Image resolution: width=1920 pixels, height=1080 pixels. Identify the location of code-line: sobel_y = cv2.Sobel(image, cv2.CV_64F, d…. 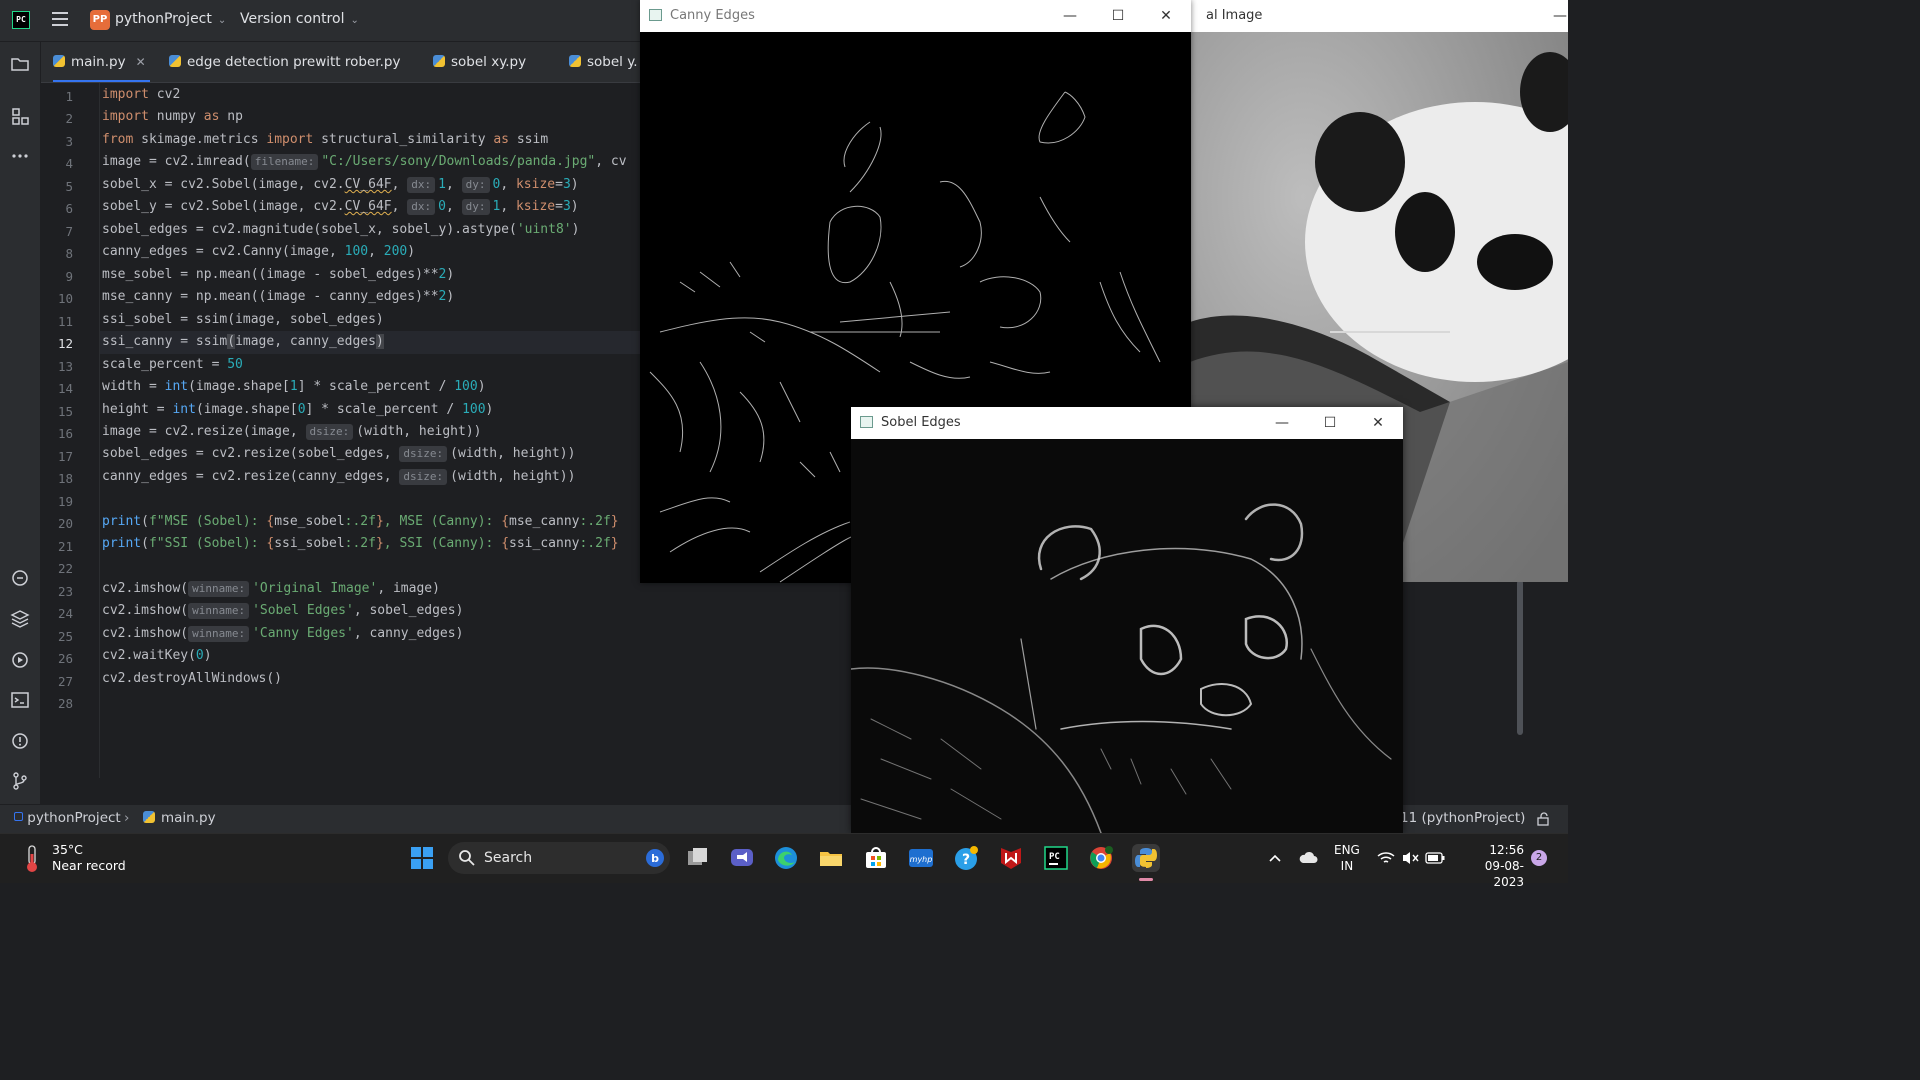
(340, 207).